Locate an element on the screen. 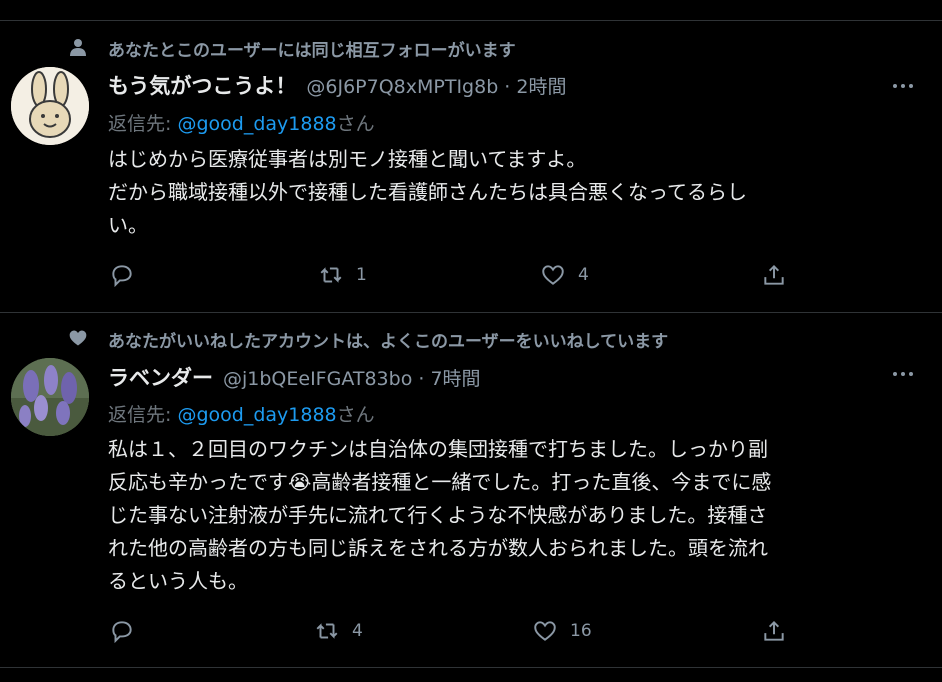 This screenshot has height=682, width=942. display-name: もう気がつこうよ！ is located at coordinates (202, 85).